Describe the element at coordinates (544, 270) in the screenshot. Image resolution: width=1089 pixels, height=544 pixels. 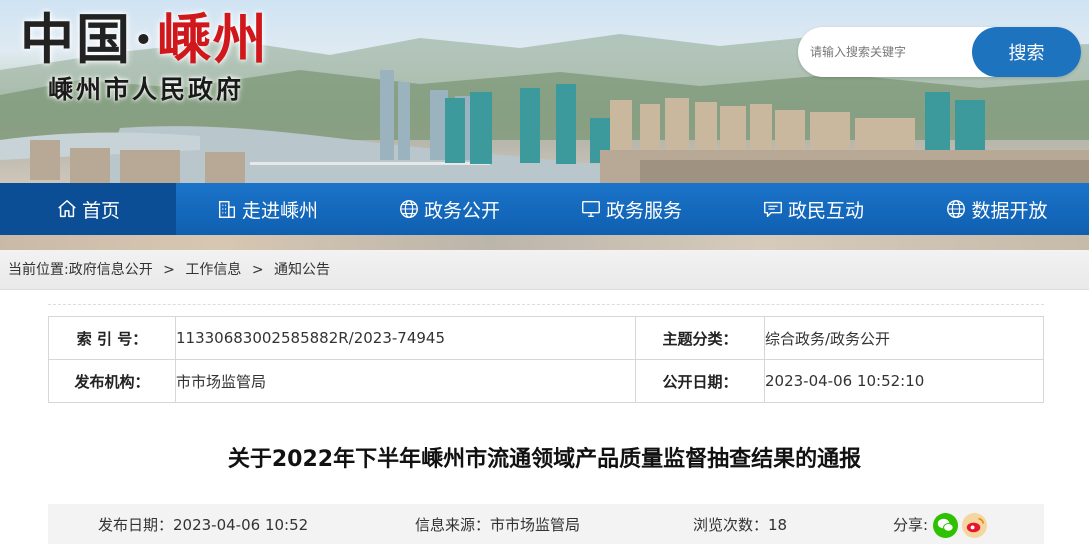
I see `breadcrumb: 当前位置:政府信息公开 > 工作信息 > 通知公告` at that location.